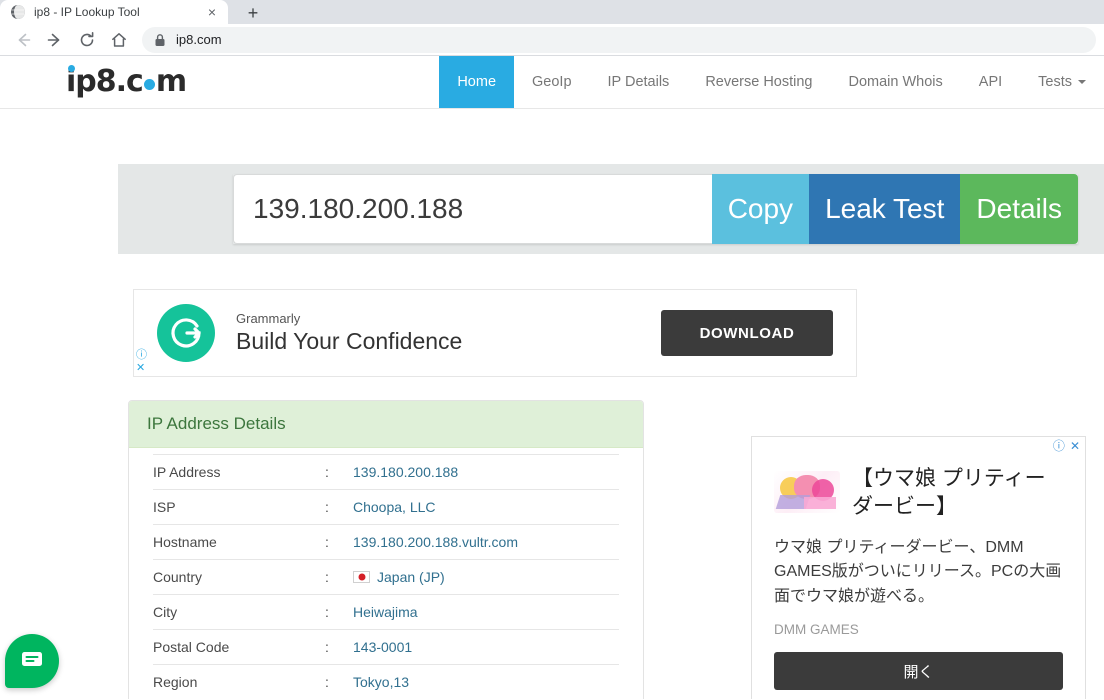  Describe the element at coordinates (394, 507) in the screenshot. I see `row-value: Choopa, LLC` at that location.